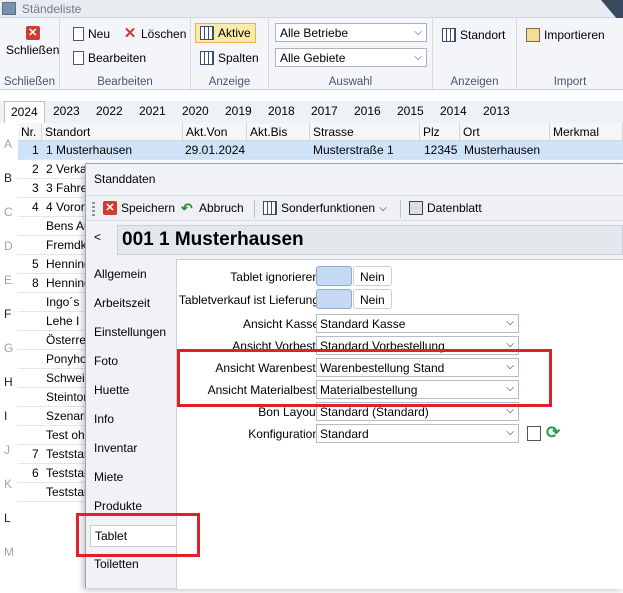 Image resolution: width=623 pixels, height=593 pixels. What do you see at coordinates (365, 132) in the screenshot?
I see `column-header-strasse: Strasse` at bounding box center [365, 132].